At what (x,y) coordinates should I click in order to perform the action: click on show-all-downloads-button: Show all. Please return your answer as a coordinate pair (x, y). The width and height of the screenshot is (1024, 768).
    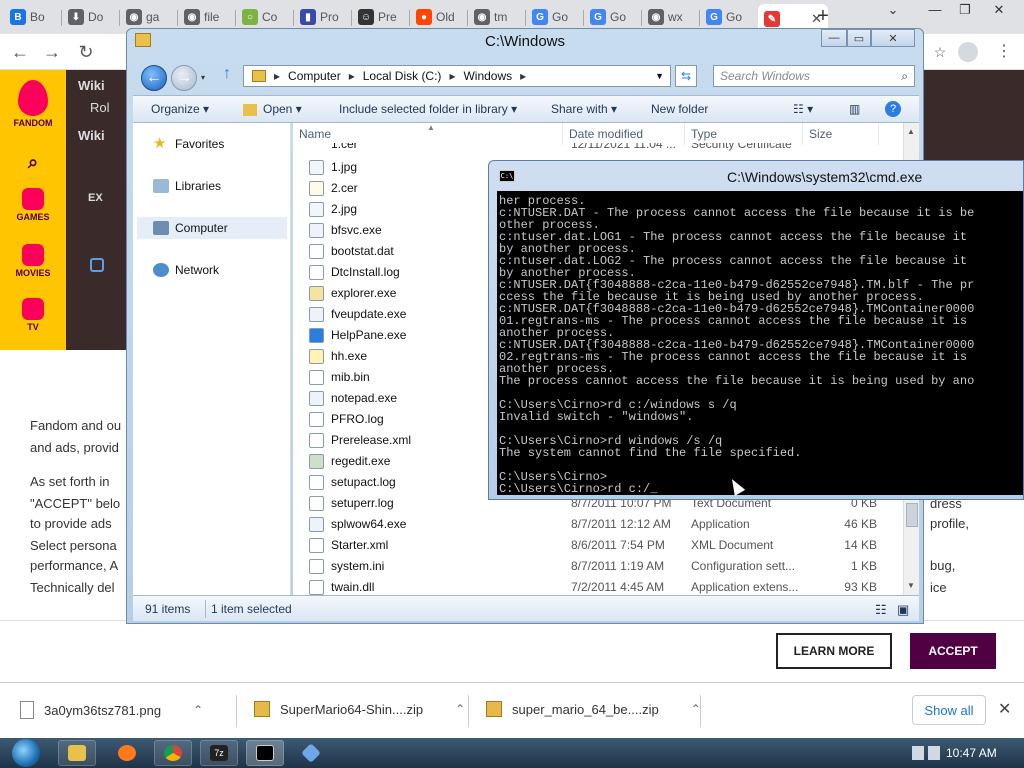
    Looking at the image, I should click on (949, 710).